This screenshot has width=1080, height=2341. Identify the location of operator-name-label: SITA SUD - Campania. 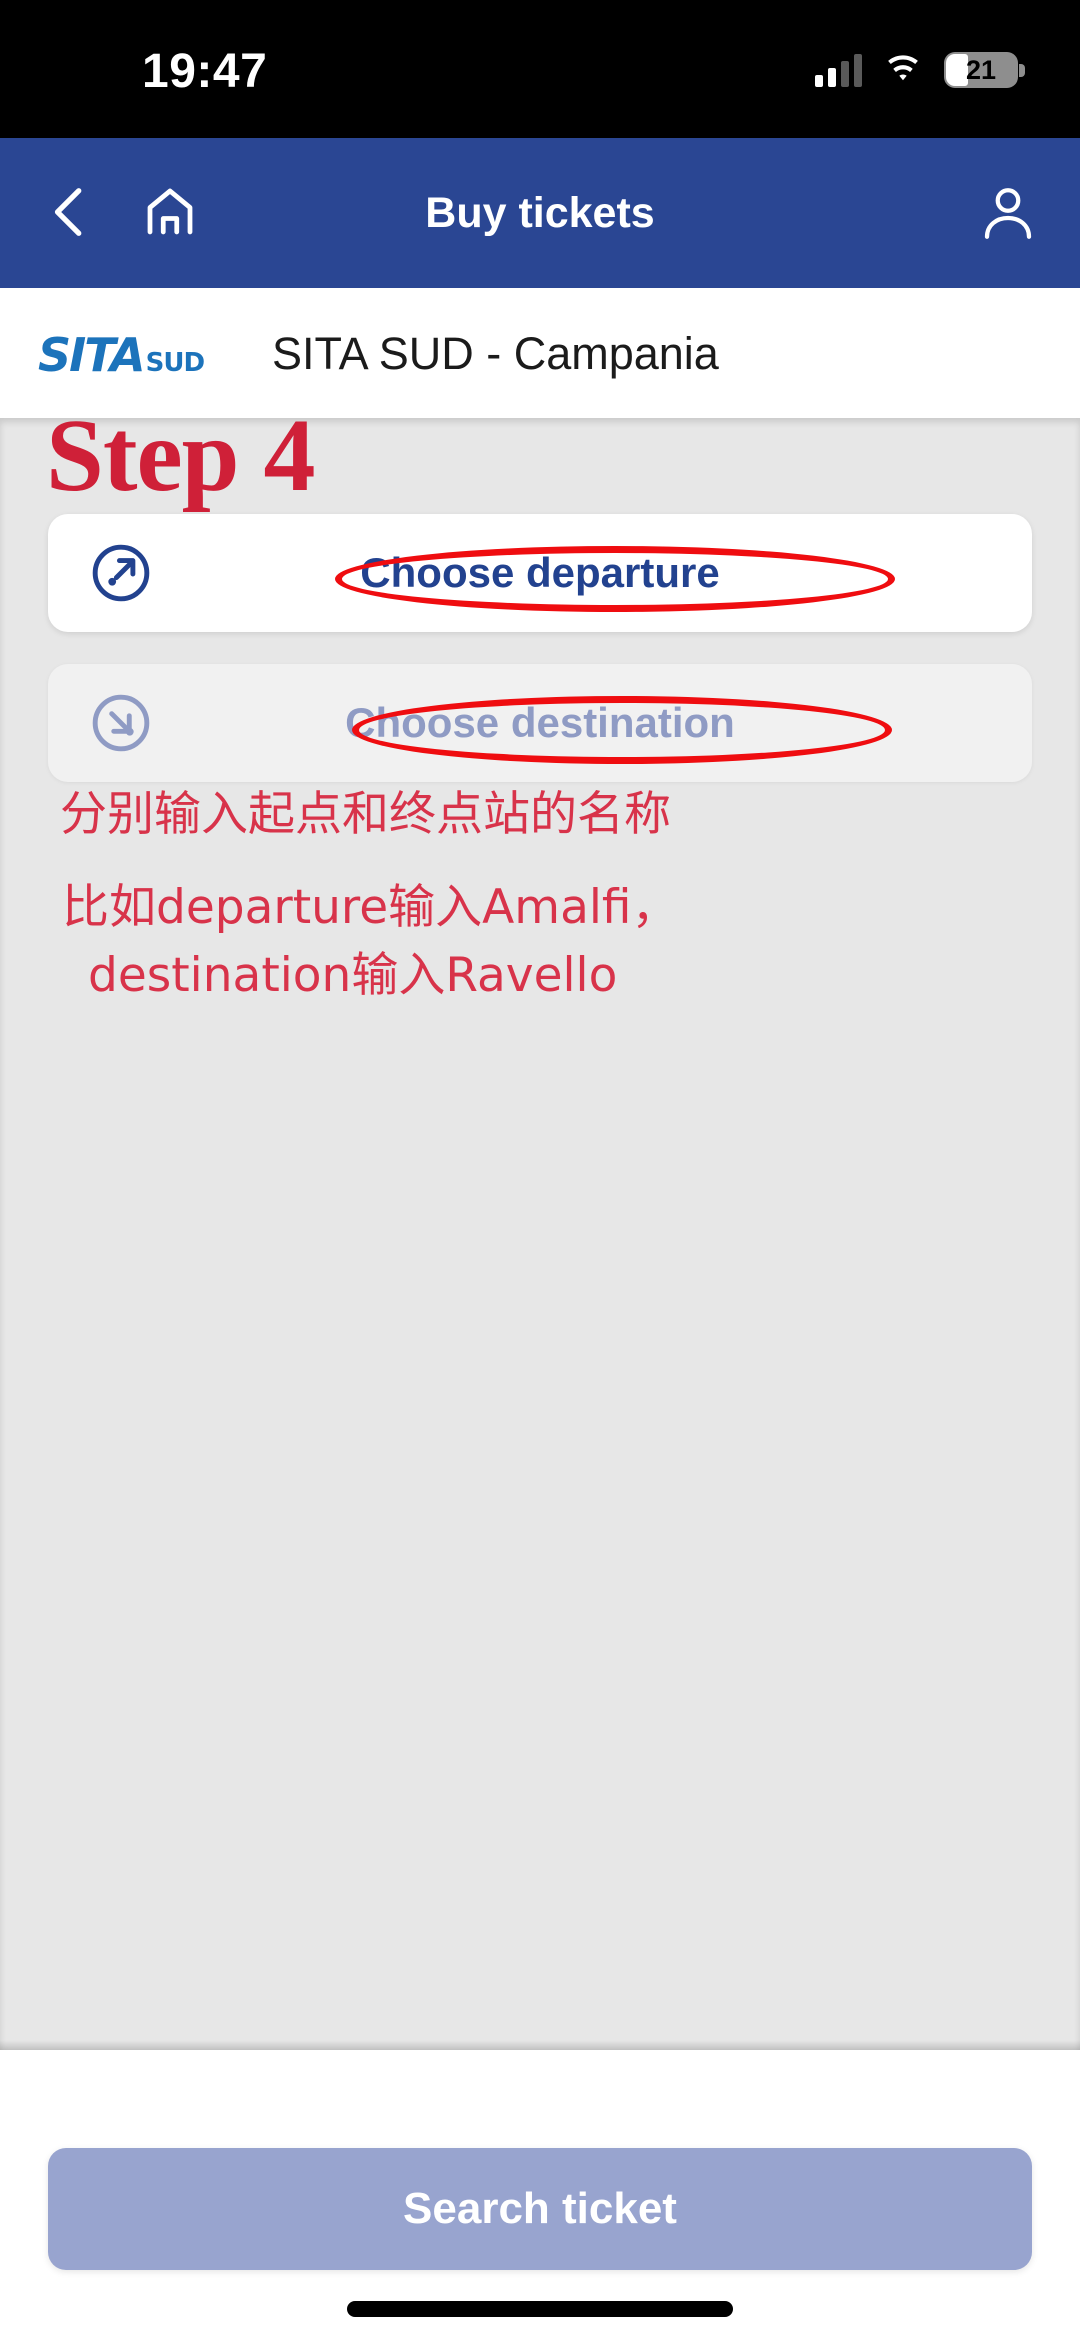
(495, 353).